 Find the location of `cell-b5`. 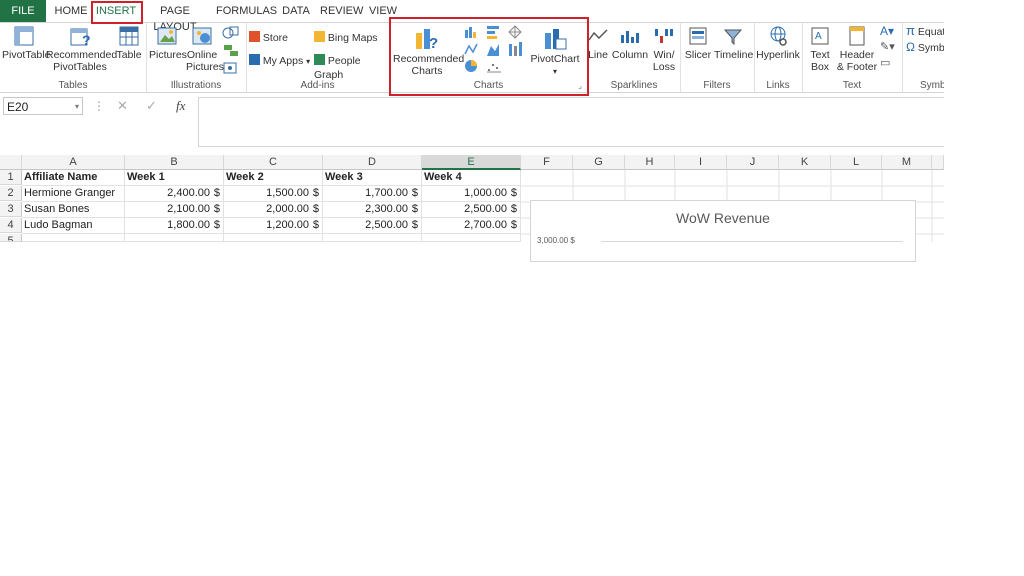

cell-b5 is located at coordinates (174, 238).